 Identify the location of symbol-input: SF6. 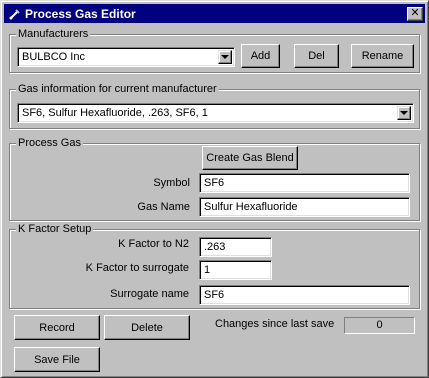
(304, 183).